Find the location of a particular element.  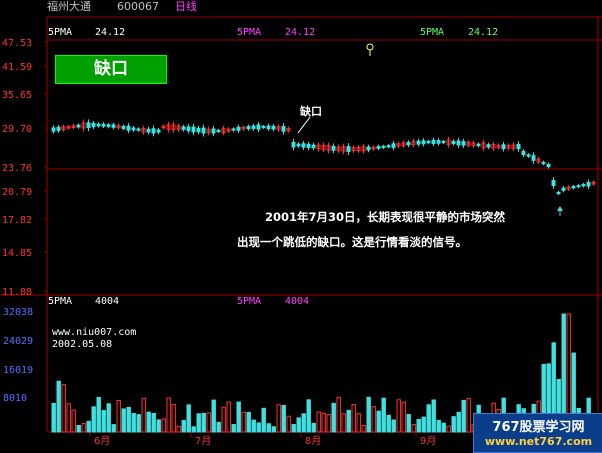

price-tick-label: 20.79 is located at coordinates (17, 192).